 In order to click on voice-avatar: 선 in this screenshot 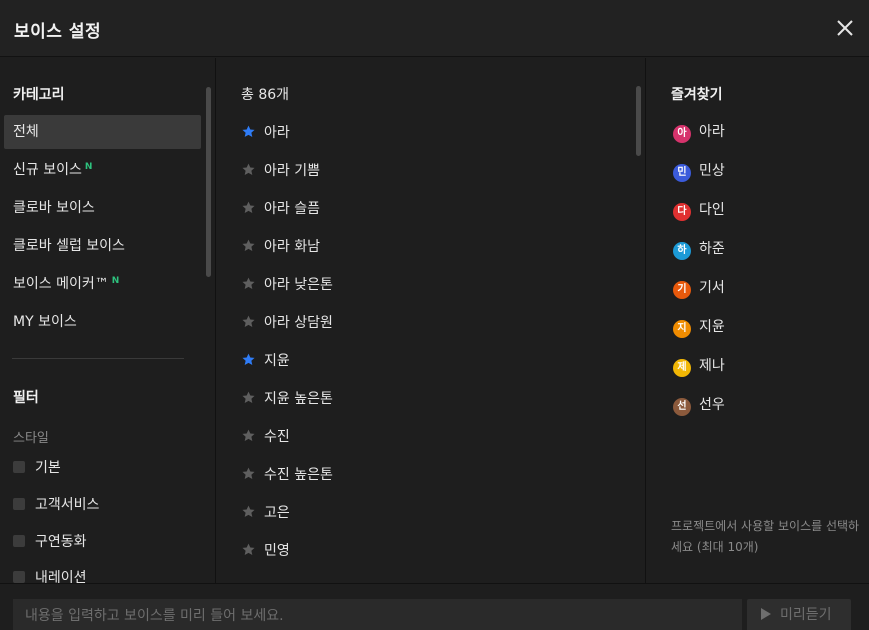, I will do `click(682, 407)`.